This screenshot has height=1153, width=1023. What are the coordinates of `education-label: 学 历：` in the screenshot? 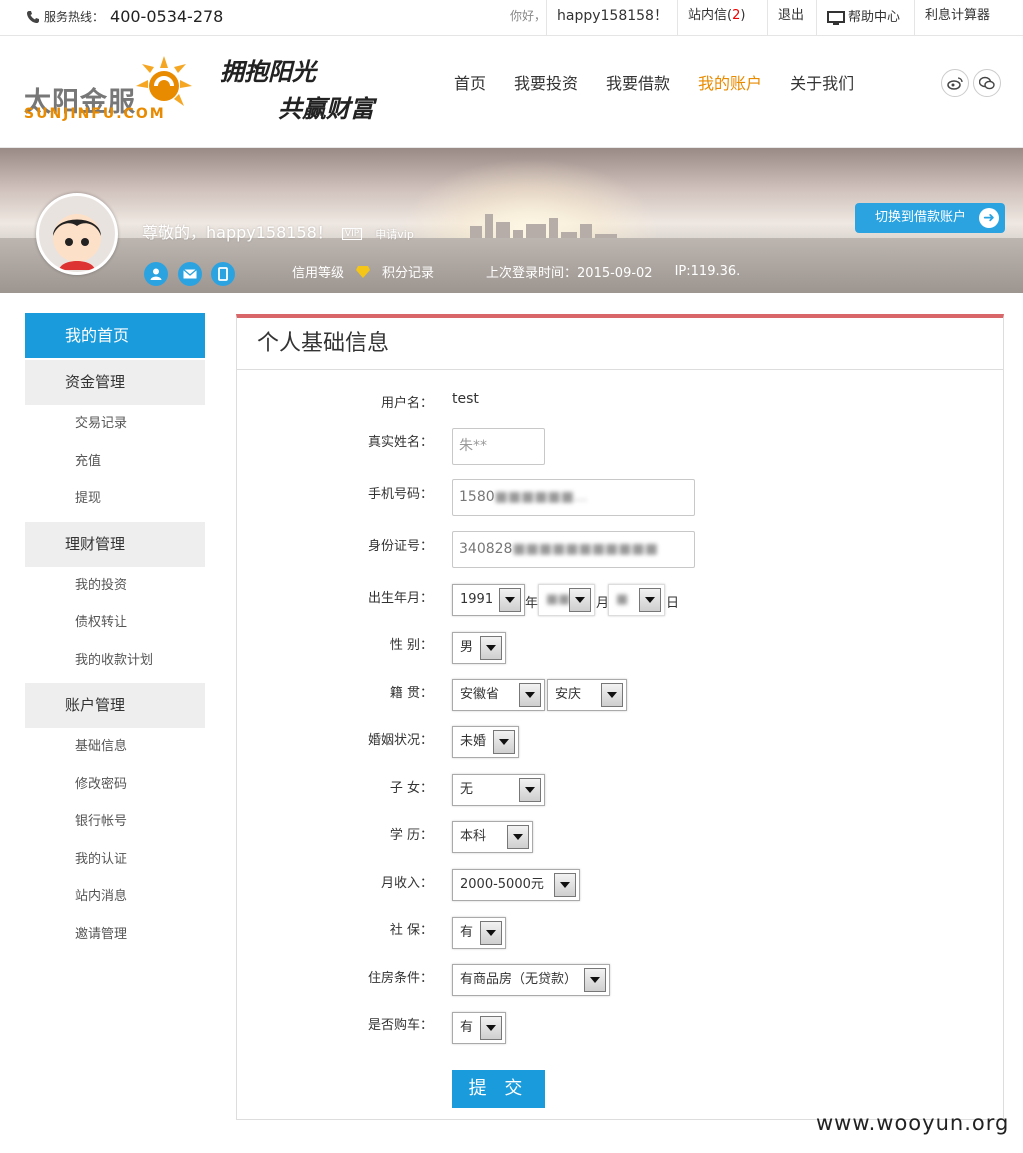 It's located at (411, 835).